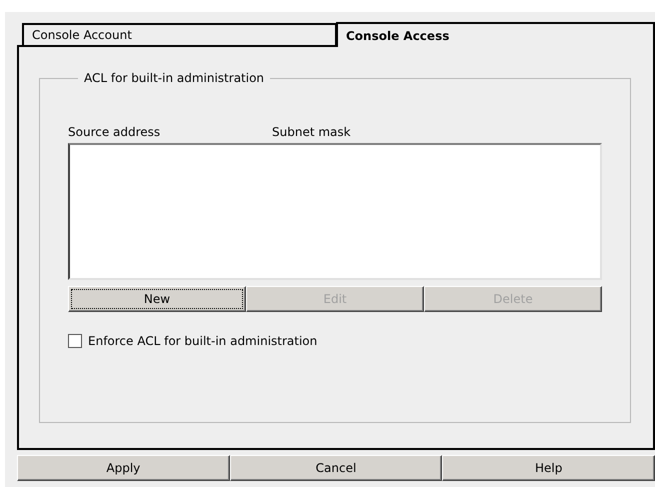 The width and height of the screenshot is (655, 487). What do you see at coordinates (311, 133) in the screenshot?
I see `column-header: Subnet mask` at bounding box center [311, 133].